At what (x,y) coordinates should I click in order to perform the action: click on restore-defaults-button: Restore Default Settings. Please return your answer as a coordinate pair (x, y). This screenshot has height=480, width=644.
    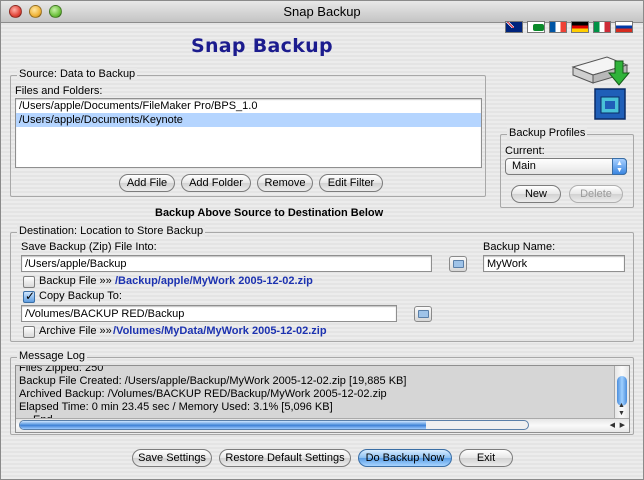
    Looking at the image, I should click on (285, 458).